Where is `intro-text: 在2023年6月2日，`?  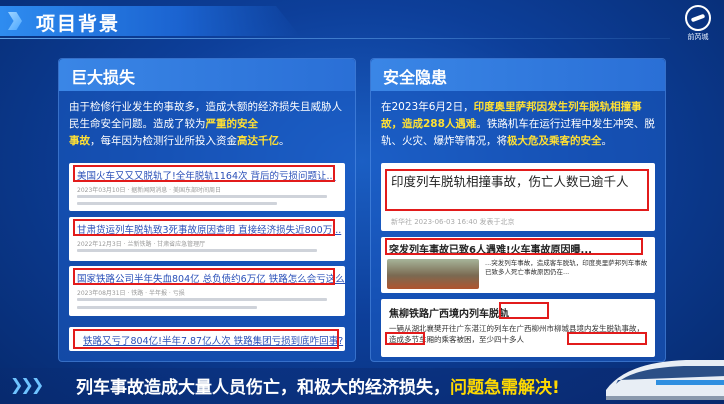 intro-text: 在2023年6月2日， is located at coordinates (427, 107).